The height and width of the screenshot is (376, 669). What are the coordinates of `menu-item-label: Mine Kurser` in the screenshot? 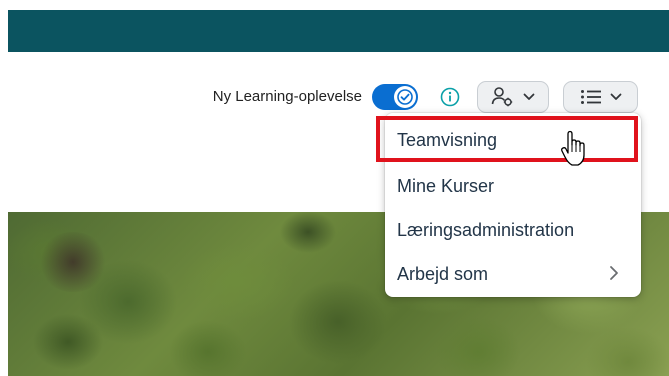 It's located at (446, 185).